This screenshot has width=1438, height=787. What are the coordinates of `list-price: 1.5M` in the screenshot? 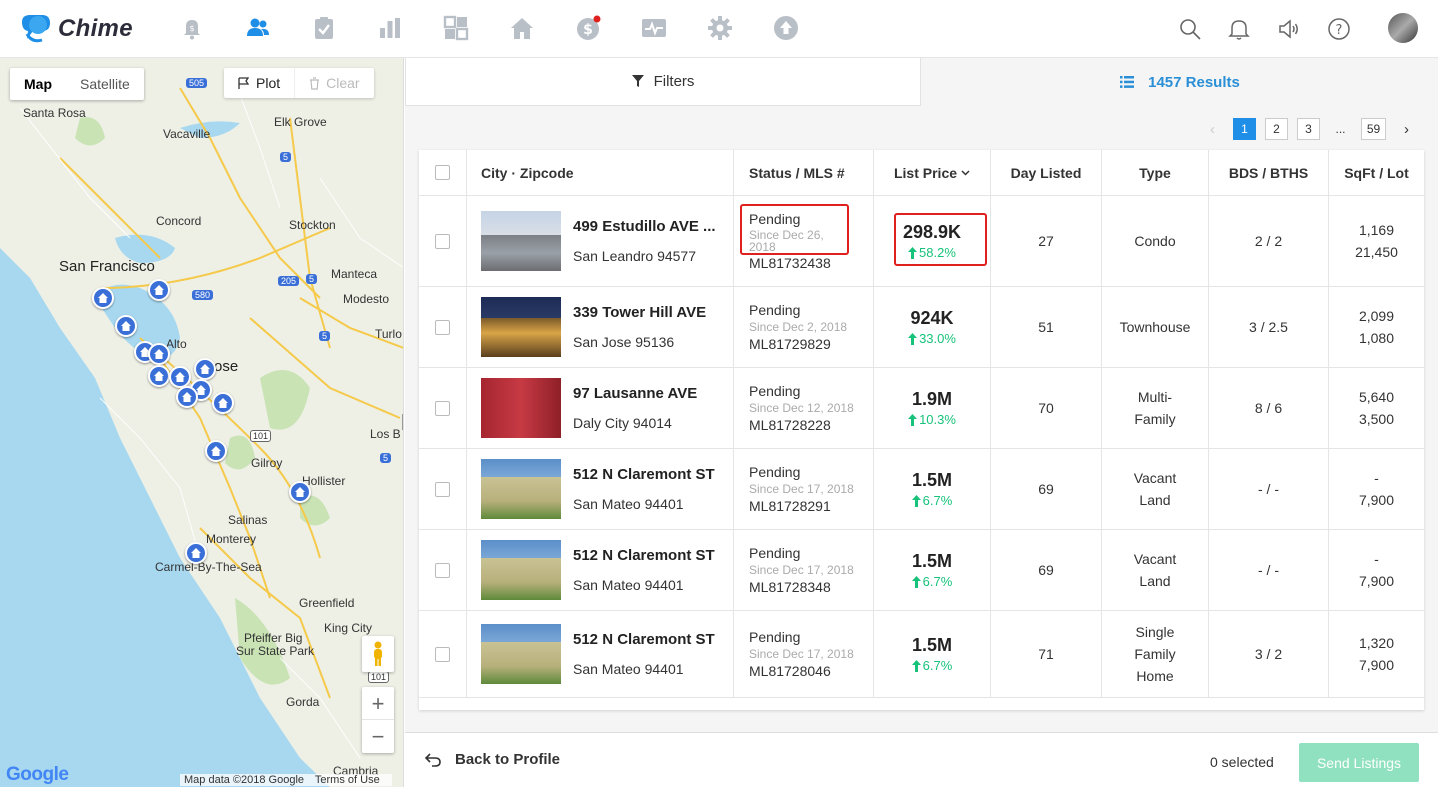 It's located at (931, 645).